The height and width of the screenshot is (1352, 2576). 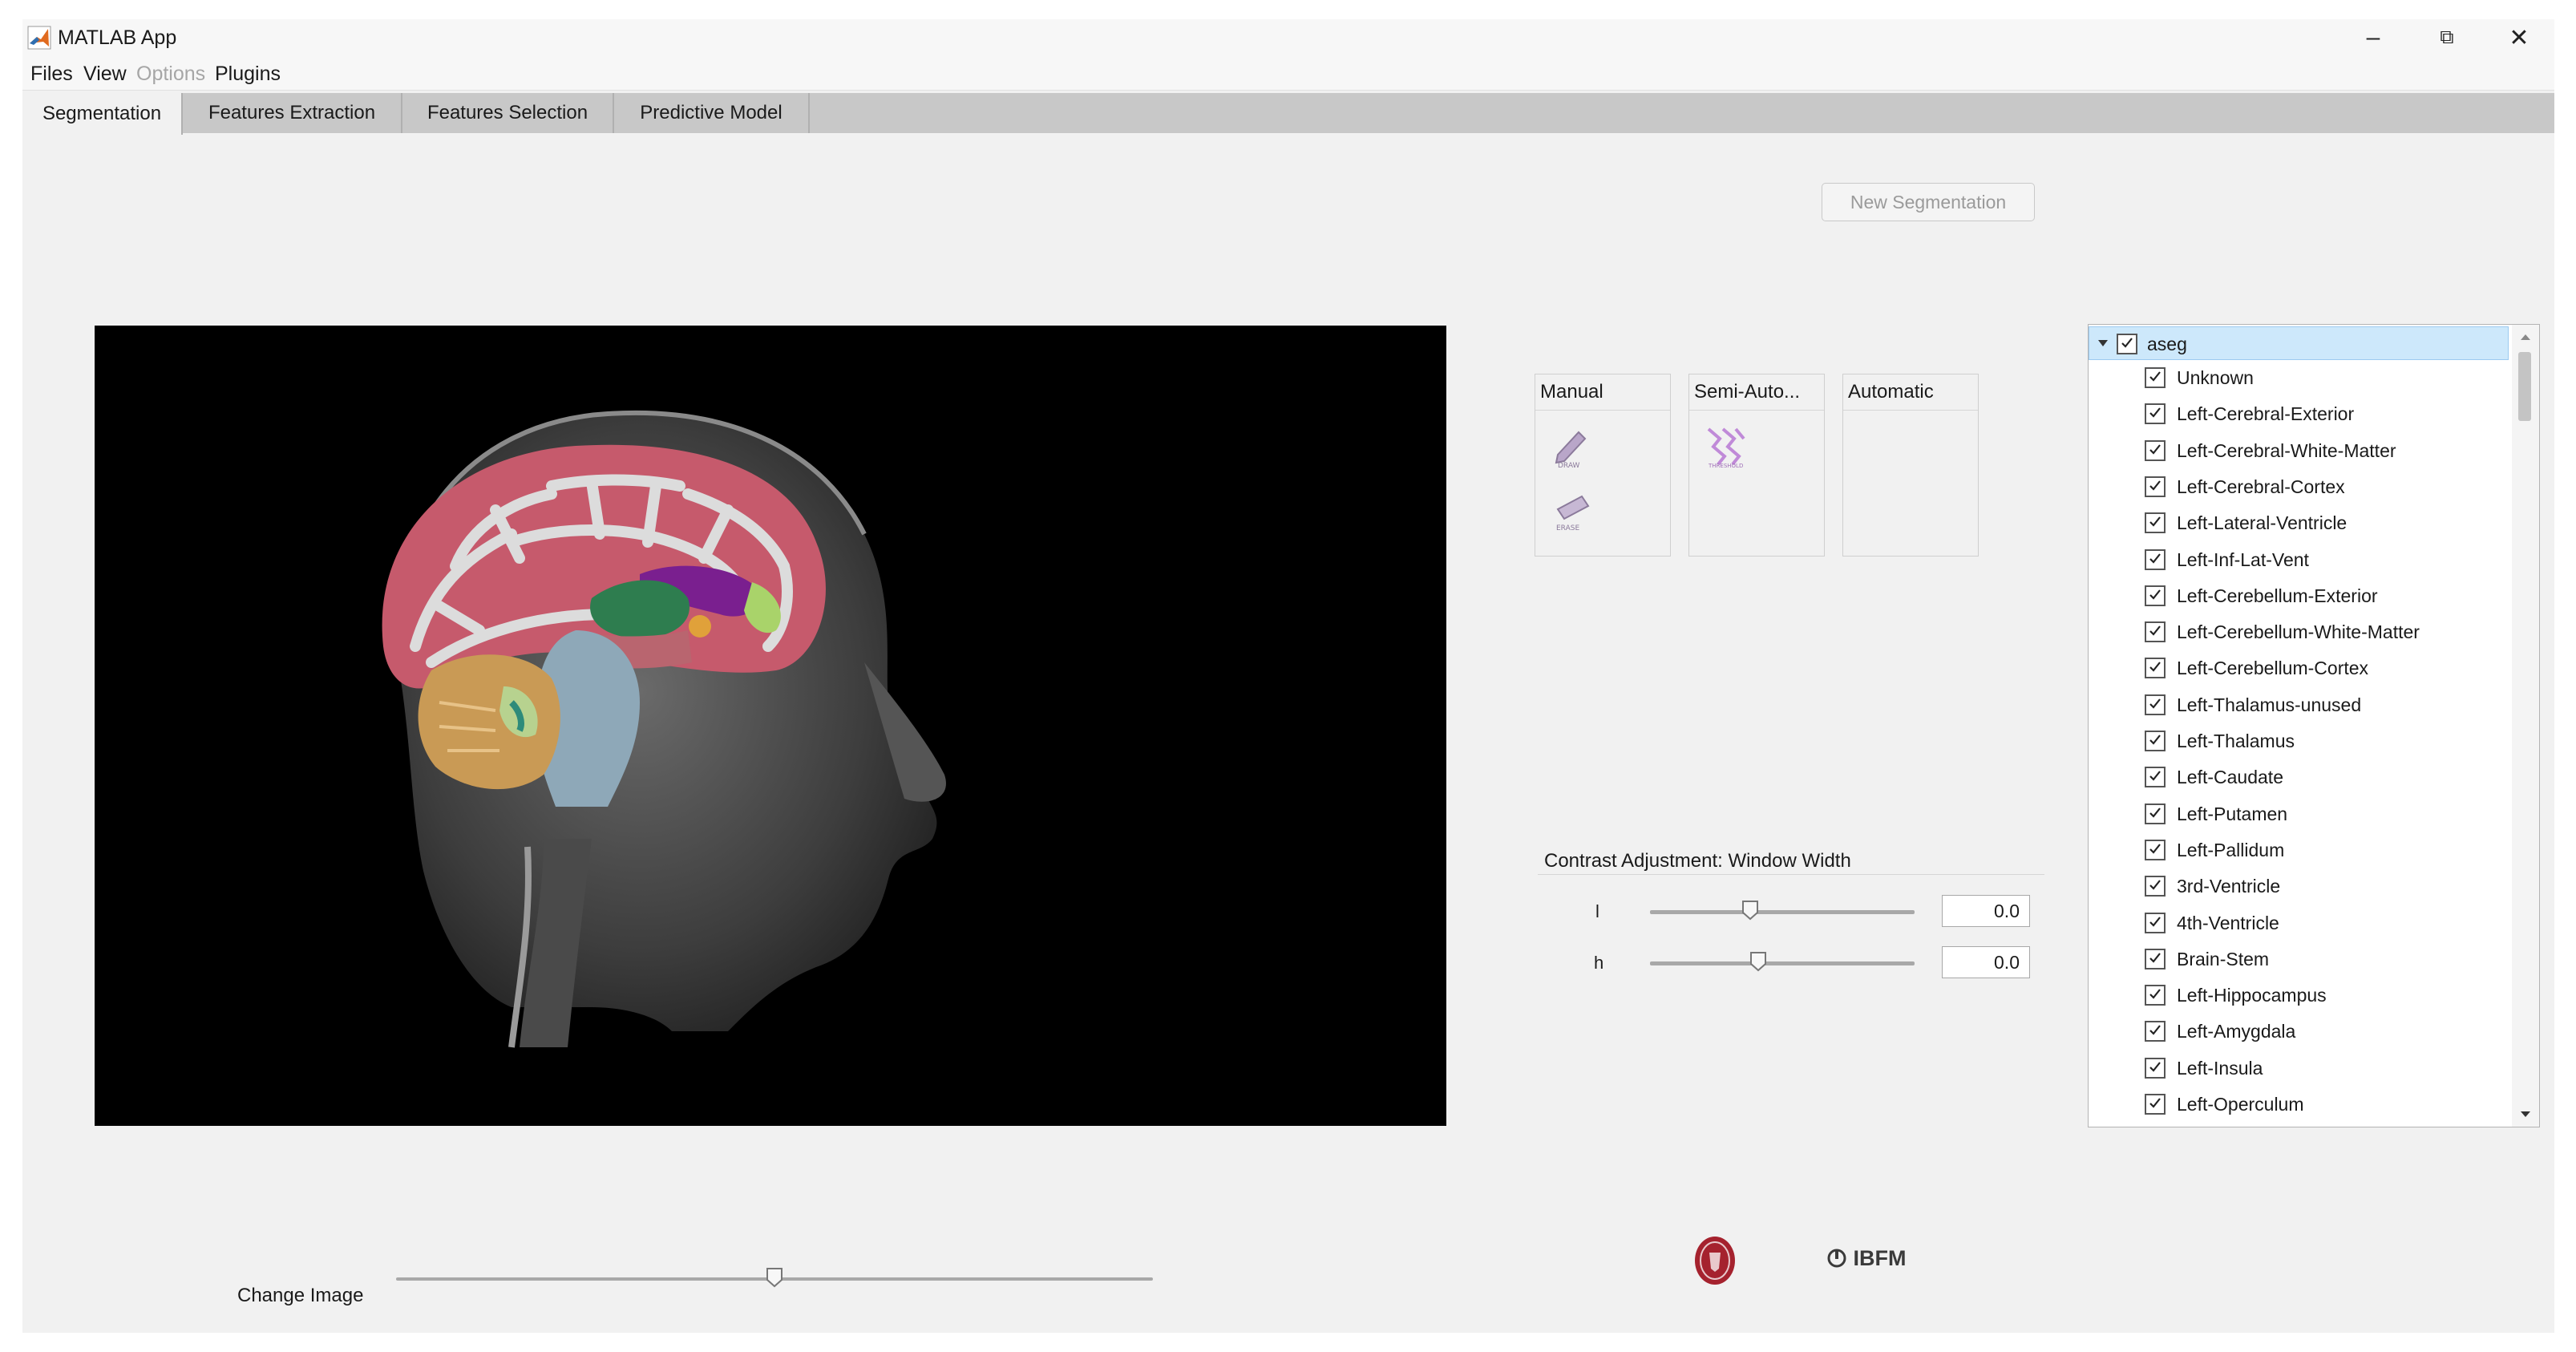 I want to click on tree-item-label: Left-Operculum, so click(x=2240, y=1104).